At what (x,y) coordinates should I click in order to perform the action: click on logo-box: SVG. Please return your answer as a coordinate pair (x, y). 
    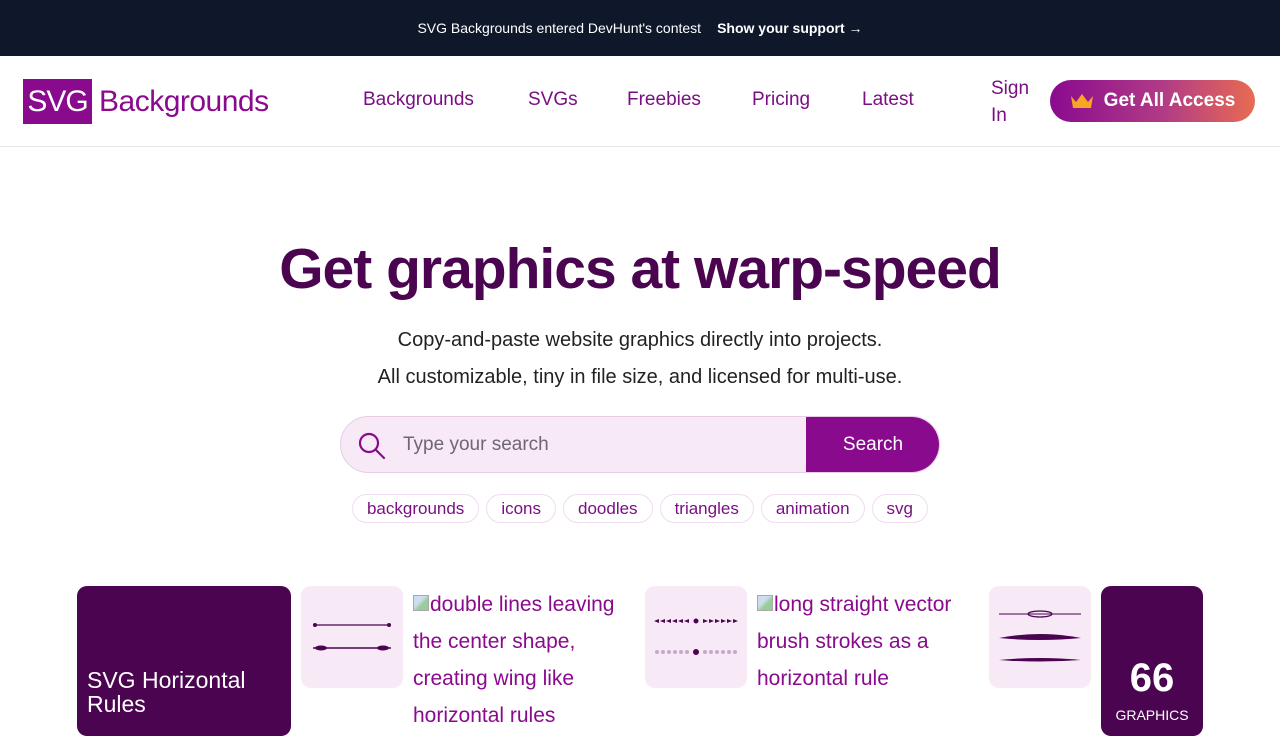
    Looking at the image, I should click on (57, 101).